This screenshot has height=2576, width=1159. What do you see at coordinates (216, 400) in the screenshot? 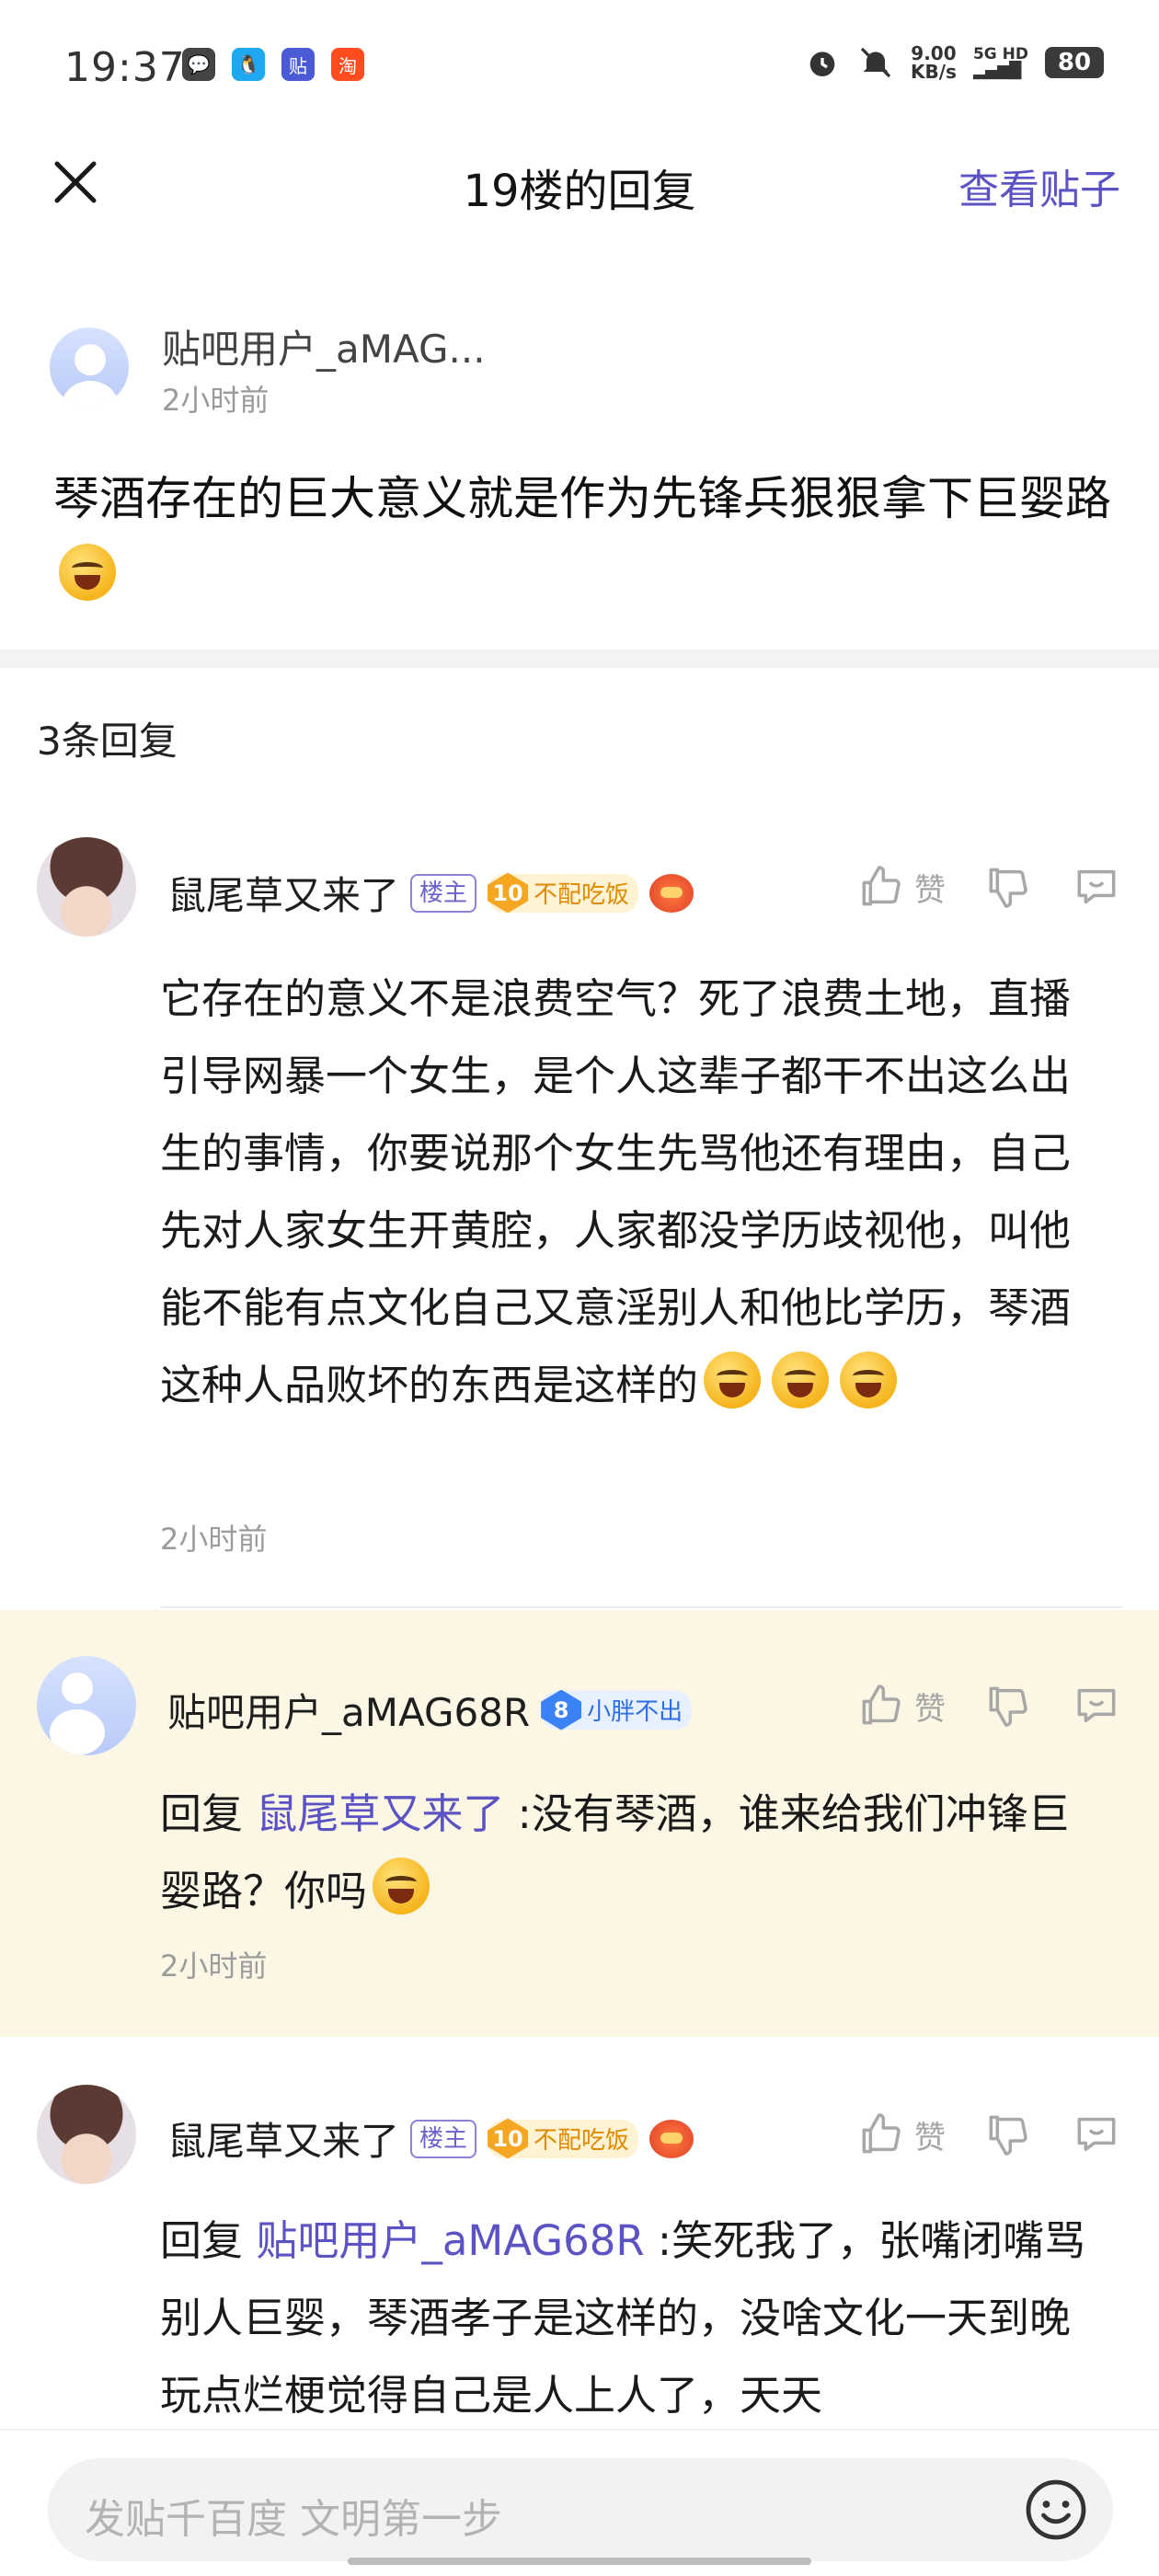
I see `post-time: 2小时前` at bounding box center [216, 400].